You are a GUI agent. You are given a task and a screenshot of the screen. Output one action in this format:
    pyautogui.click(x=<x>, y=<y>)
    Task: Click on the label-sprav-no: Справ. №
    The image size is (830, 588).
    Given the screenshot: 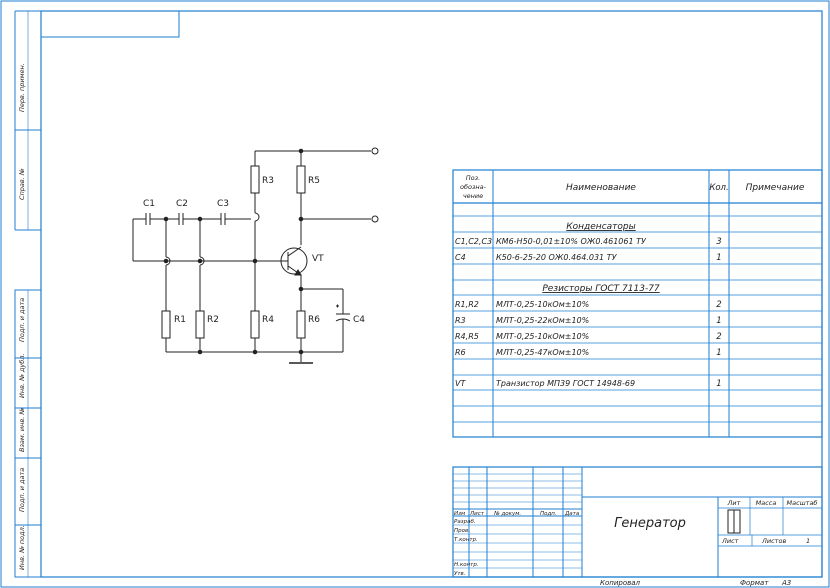 What is the action you would take?
    pyautogui.click(x=22, y=184)
    